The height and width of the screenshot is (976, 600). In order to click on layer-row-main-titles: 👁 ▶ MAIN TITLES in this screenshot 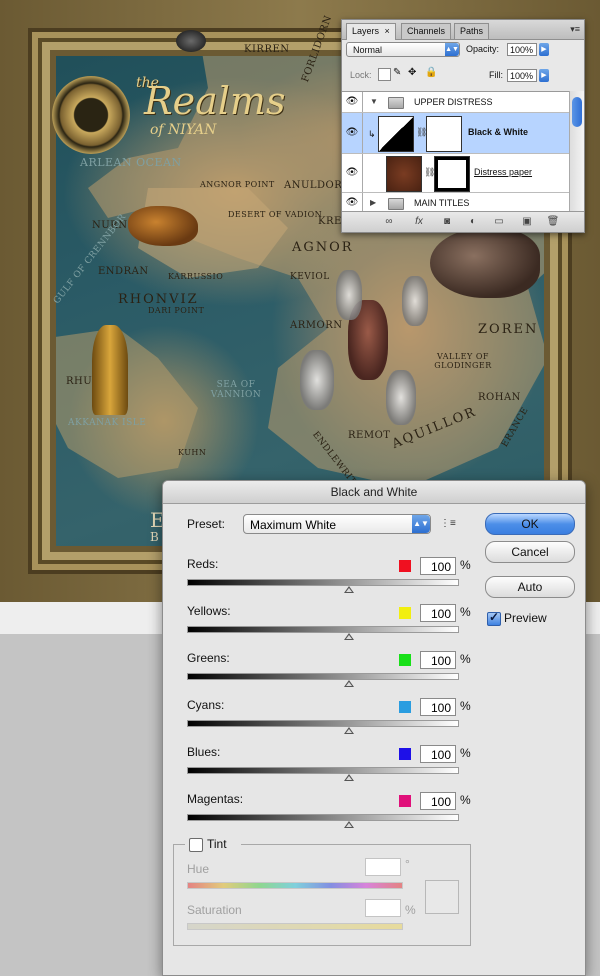, I will do `click(456, 203)`.